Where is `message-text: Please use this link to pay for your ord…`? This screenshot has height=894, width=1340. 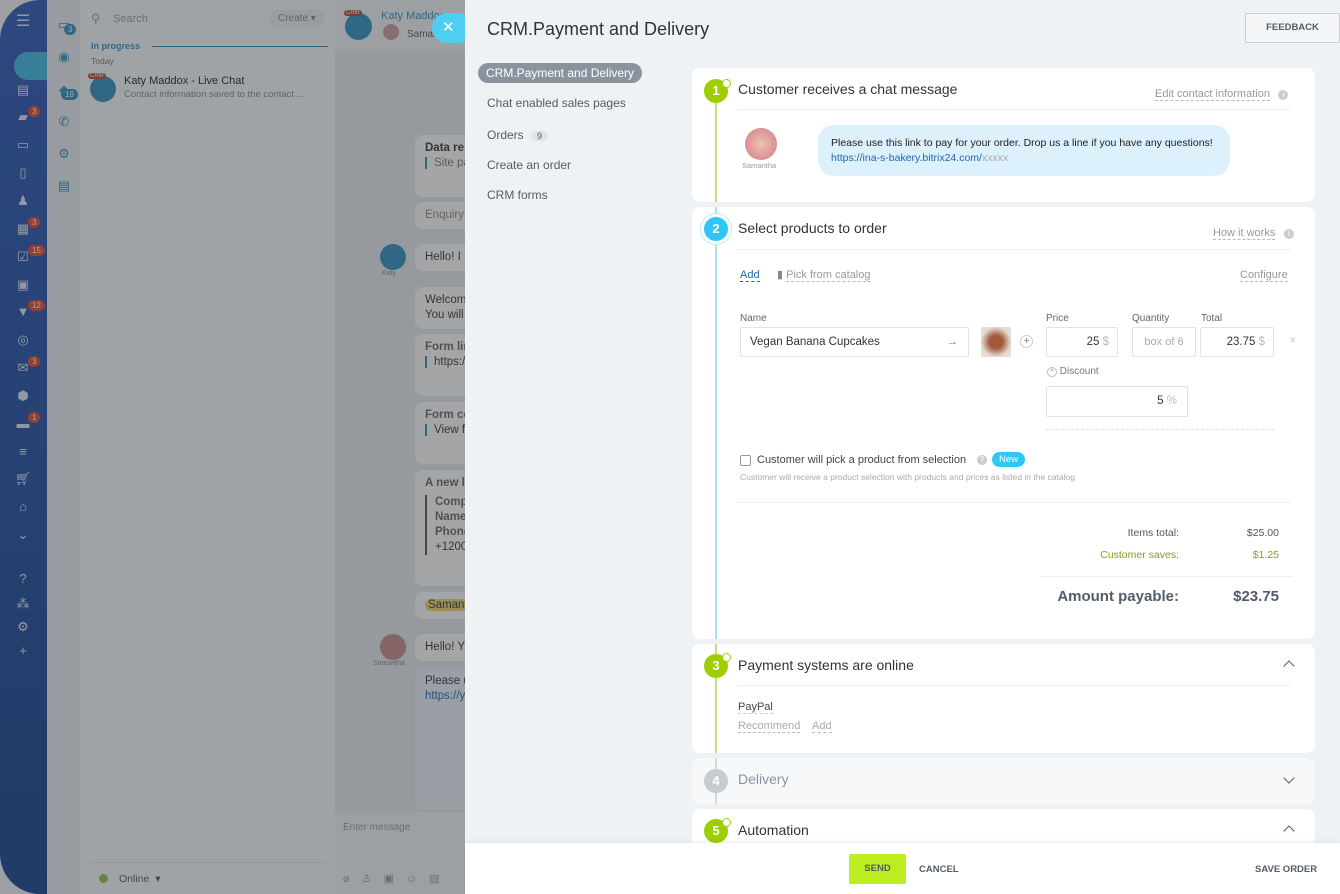 message-text: Please use this link to pay for your ord… is located at coordinates (1022, 143).